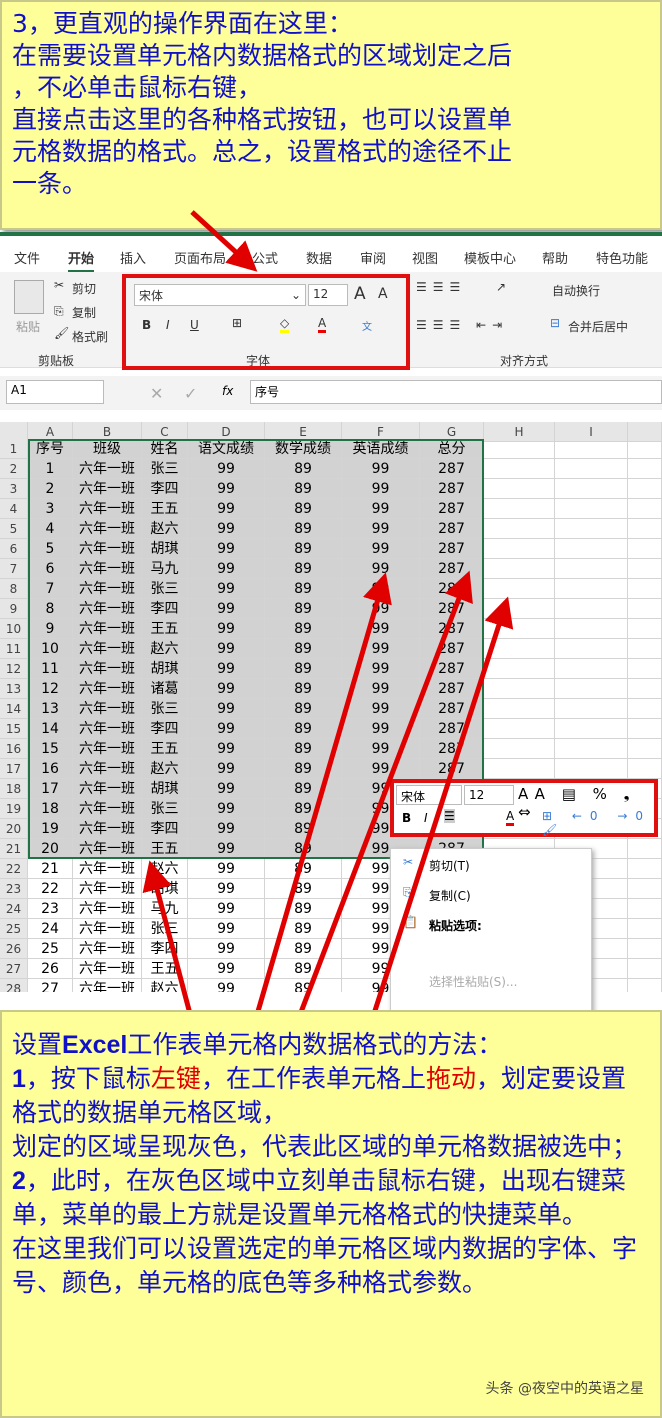  What do you see at coordinates (564, 1389) in the screenshot?
I see `watermark: 头条 @夜空中的英语之星` at bounding box center [564, 1389].